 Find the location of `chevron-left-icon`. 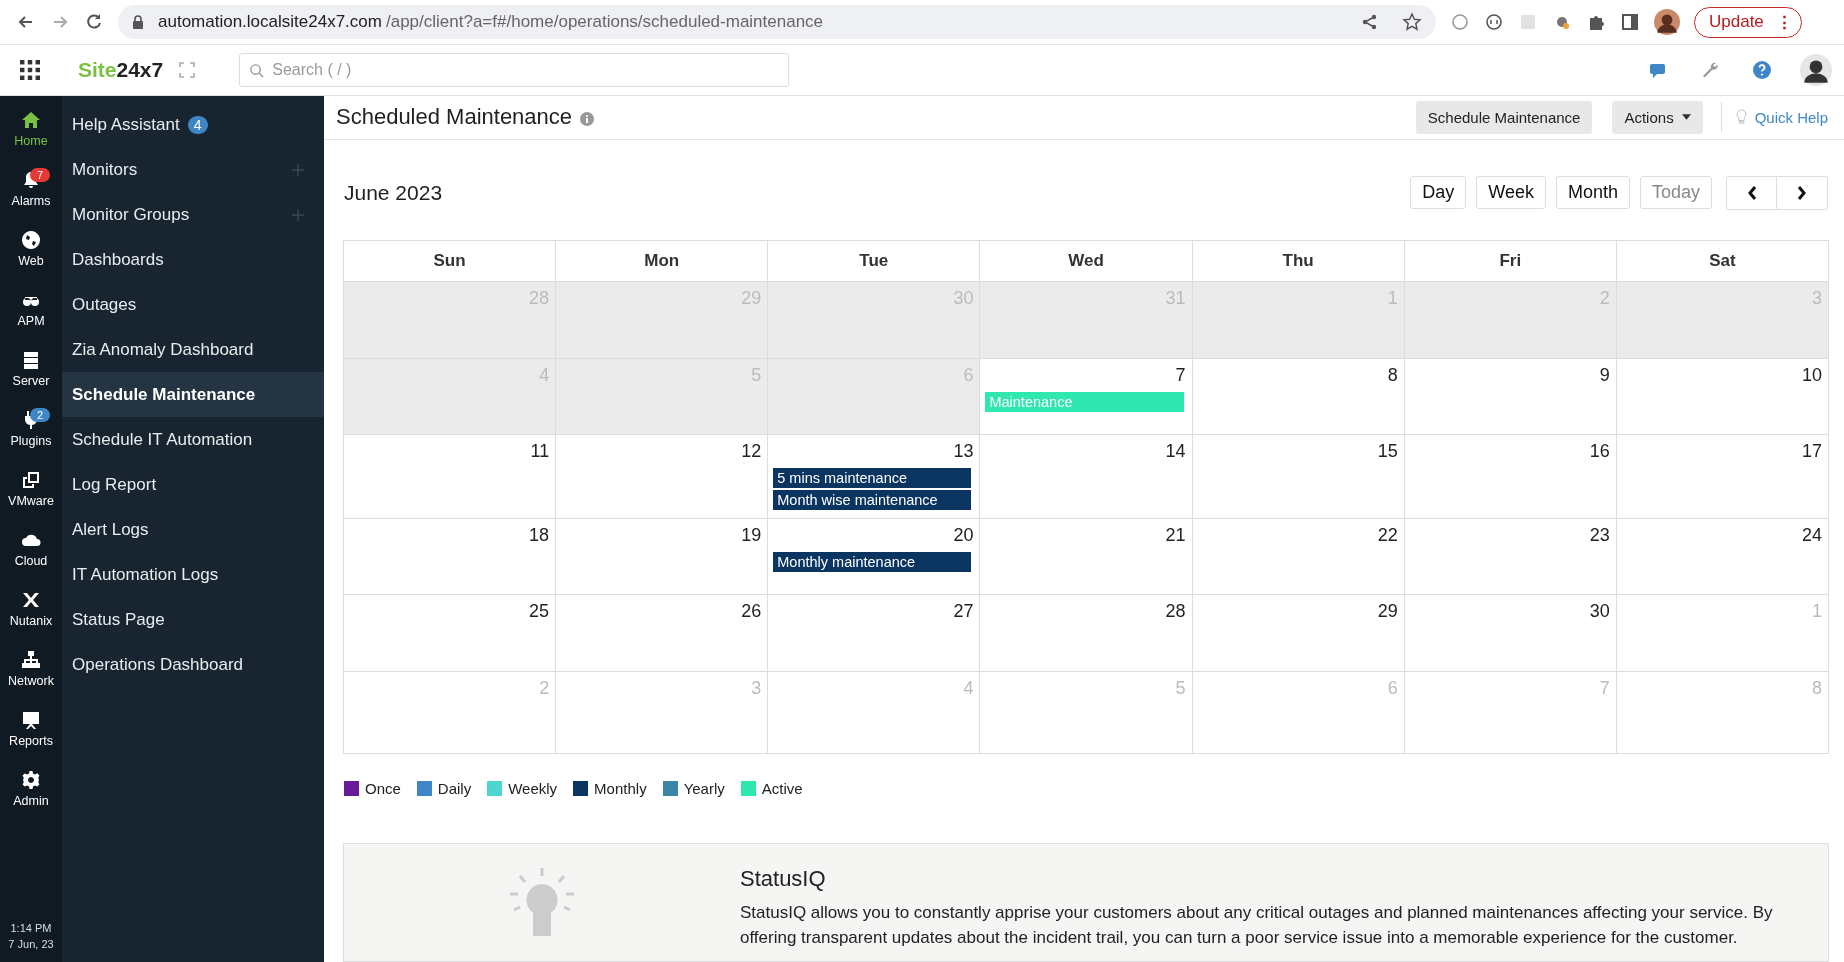

chevron-left-icon is located at coordinates (1751, 192).